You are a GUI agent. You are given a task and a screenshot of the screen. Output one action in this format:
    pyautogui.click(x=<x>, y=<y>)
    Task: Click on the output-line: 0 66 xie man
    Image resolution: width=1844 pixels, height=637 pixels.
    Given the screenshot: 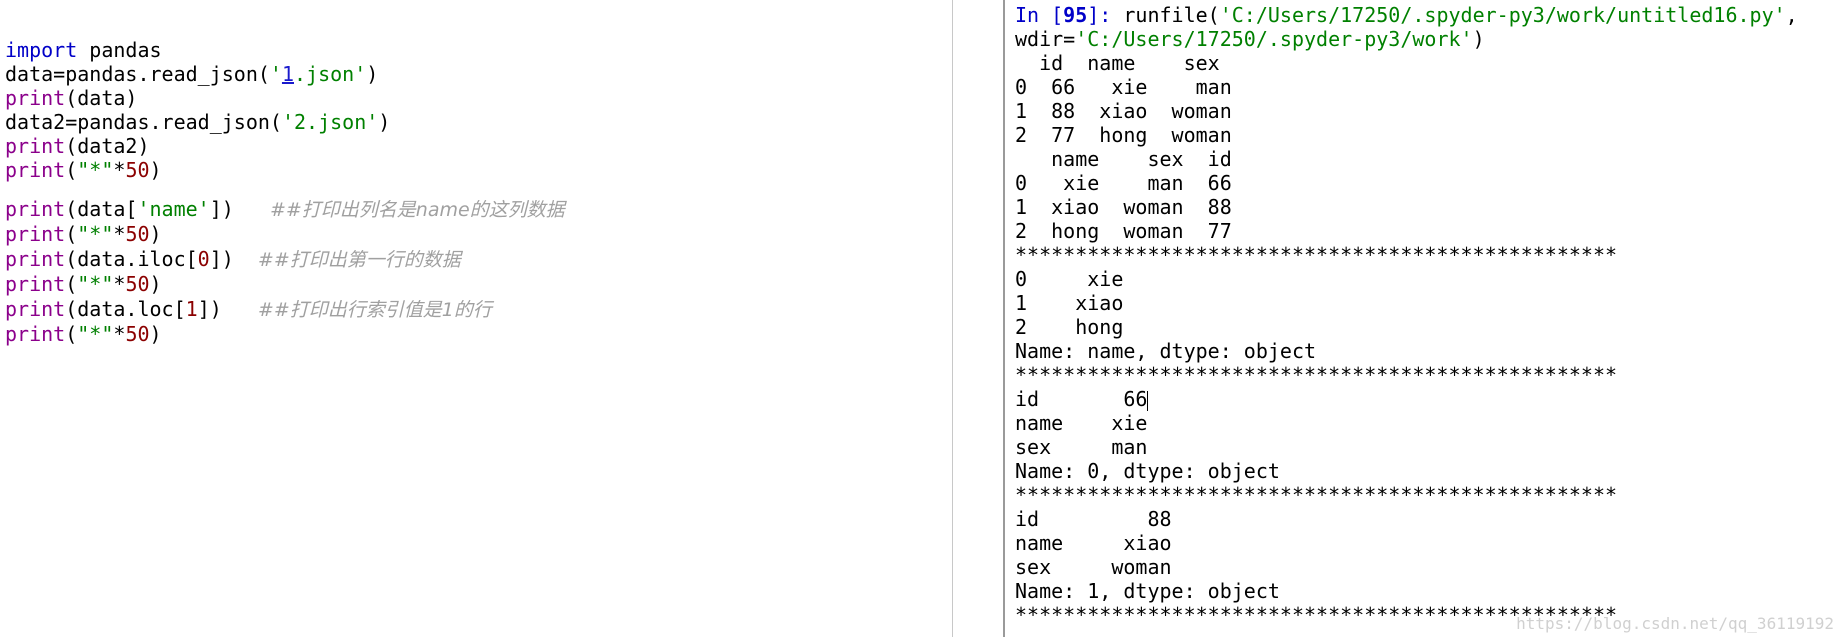 What is the action you would take?
    pyautogui.click(x=1123, y=87)
    